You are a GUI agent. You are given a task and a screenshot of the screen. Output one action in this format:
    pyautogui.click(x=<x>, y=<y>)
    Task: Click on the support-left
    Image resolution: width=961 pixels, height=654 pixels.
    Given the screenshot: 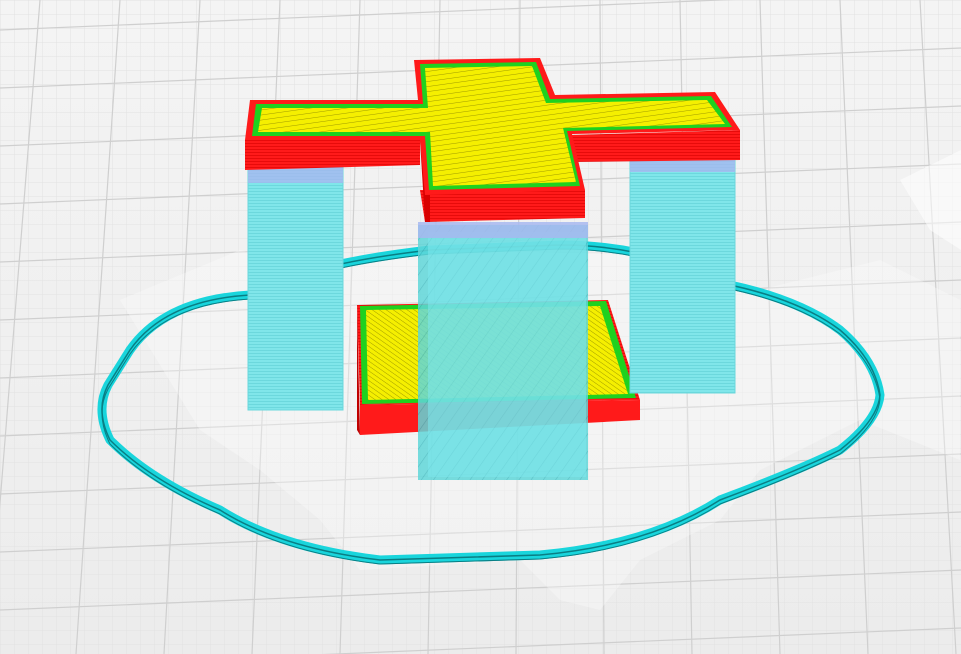 What is the action you would take?
    pyautogui.click(x=295, y=287)
    